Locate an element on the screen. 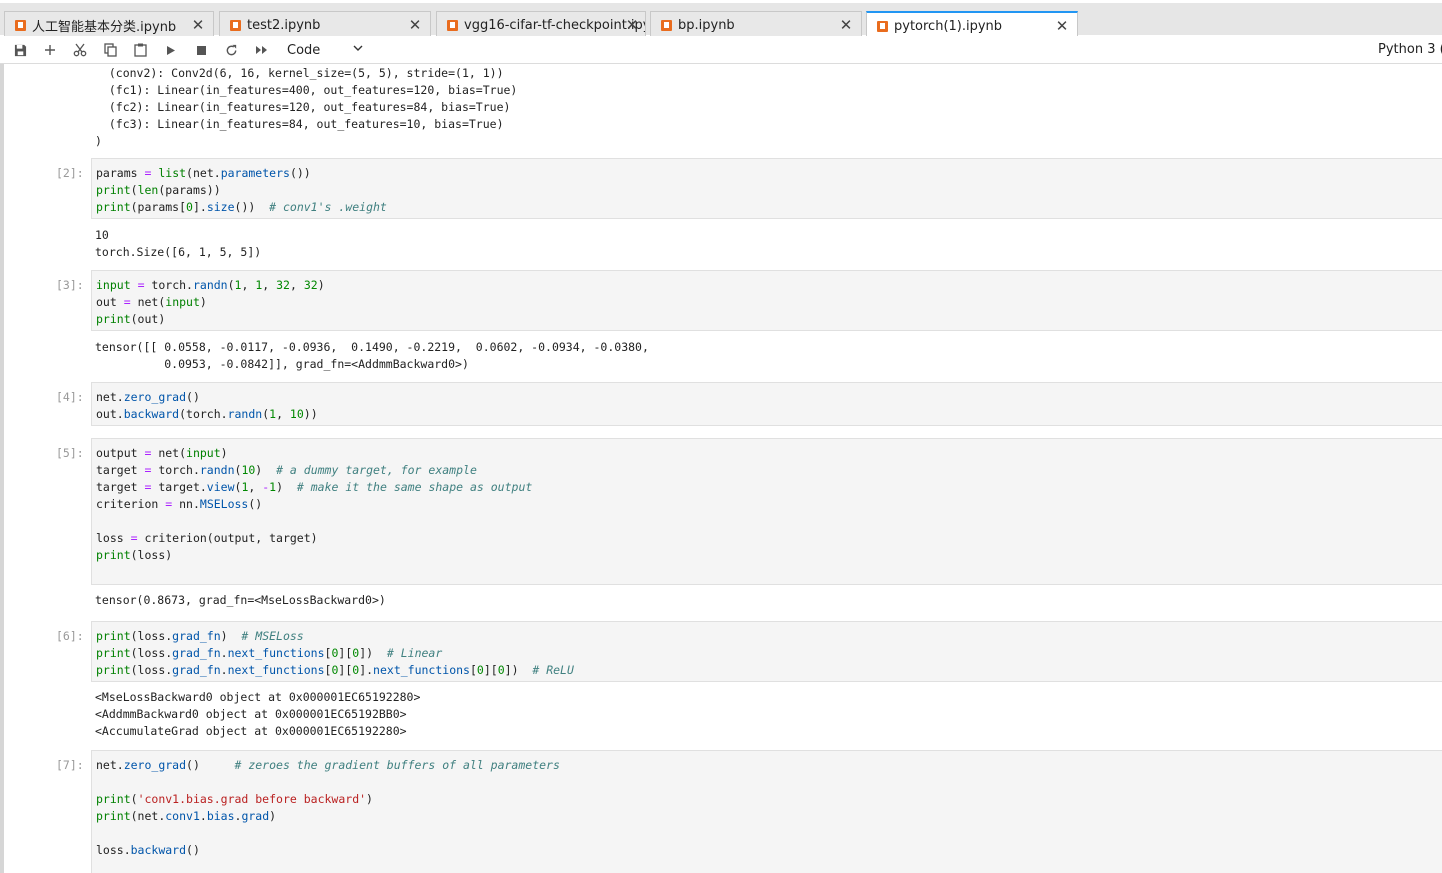 Image resolution: width=1442 pixels, height=873 pixels. code-token: ]. is located at coordinates (199, 207).